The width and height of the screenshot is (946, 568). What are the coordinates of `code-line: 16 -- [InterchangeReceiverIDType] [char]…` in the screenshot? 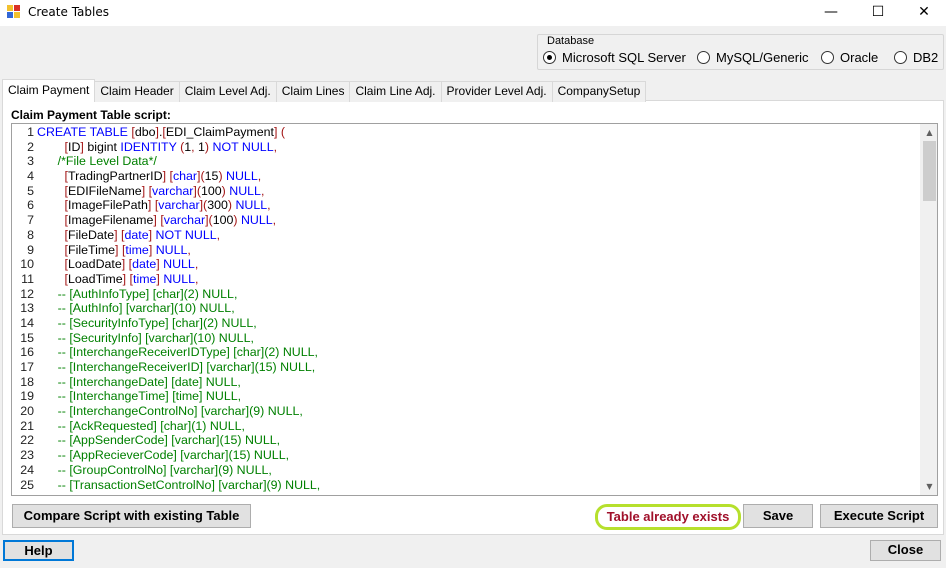 It's located at (466, 352).